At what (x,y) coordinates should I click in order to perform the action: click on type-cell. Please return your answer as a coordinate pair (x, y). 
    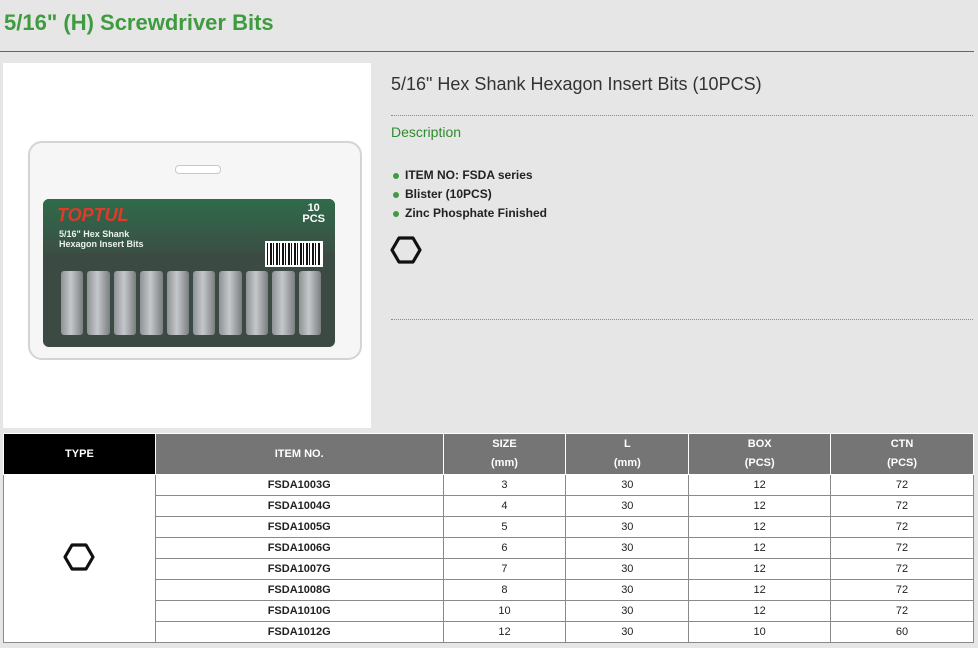
    Looking at the image, I should click on (79, 558).